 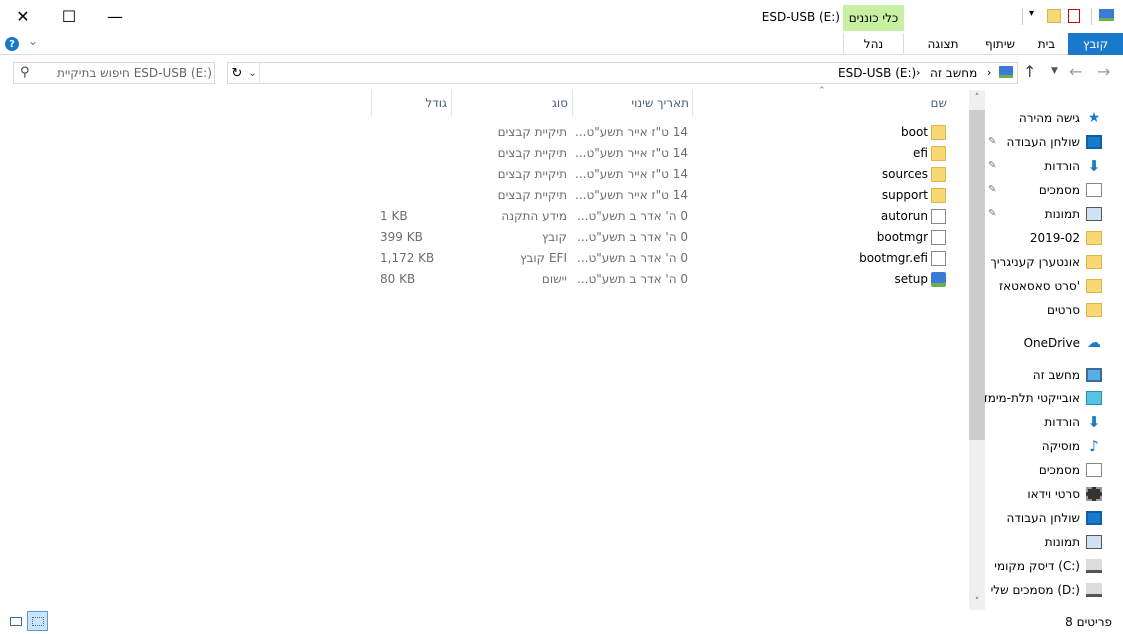 What do you see at coordinates (1046, 44) in the screenshot?
I see `tab-home: בית` at bounding box center [1046, 44].